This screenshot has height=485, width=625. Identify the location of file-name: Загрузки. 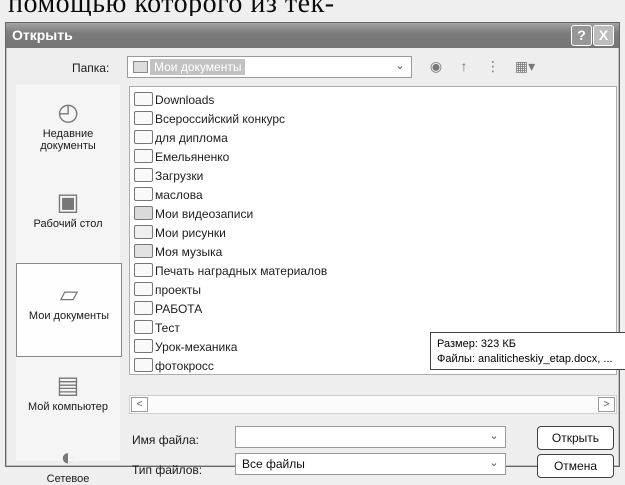
(179, 176).